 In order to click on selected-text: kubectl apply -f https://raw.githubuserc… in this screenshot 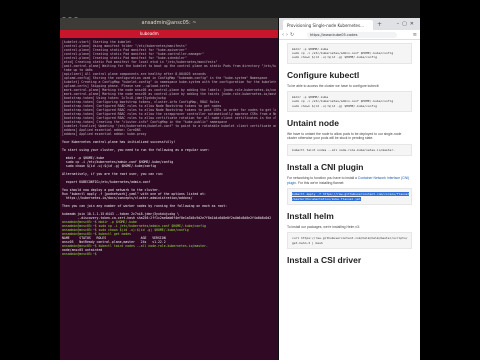, I will do `click(351, 194)`.